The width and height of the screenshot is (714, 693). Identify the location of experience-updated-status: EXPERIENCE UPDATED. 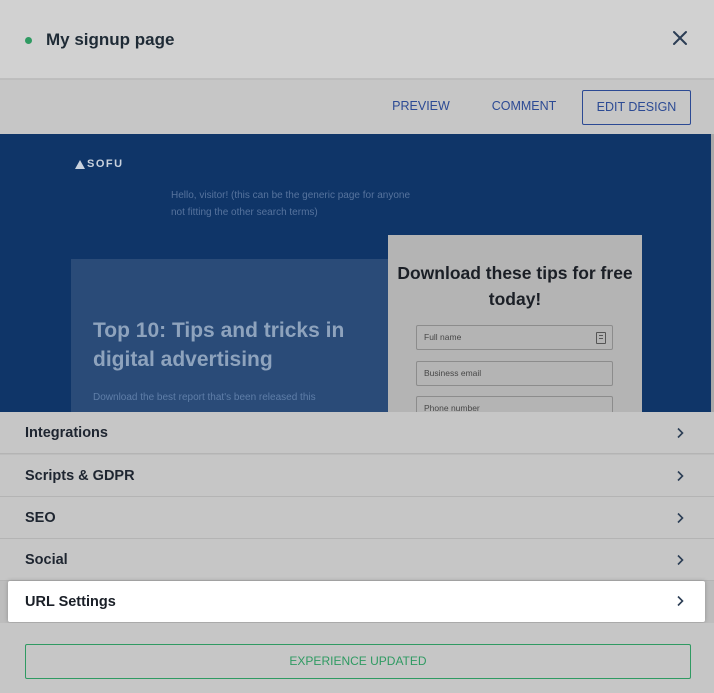
(358, 661).